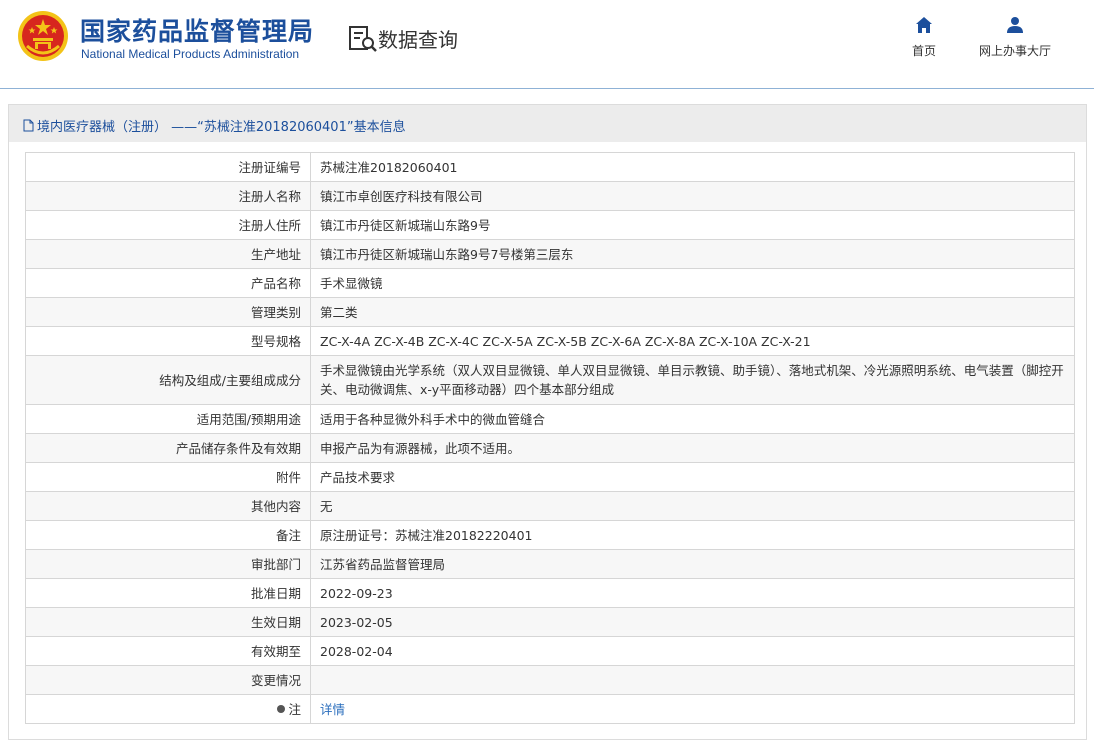 The height and width of the screenshot is (745, 1094). What do you see at coordinates (924, 37) in the screenshot?
I see `nav-home: 首页` at bounding box center [924, 37].